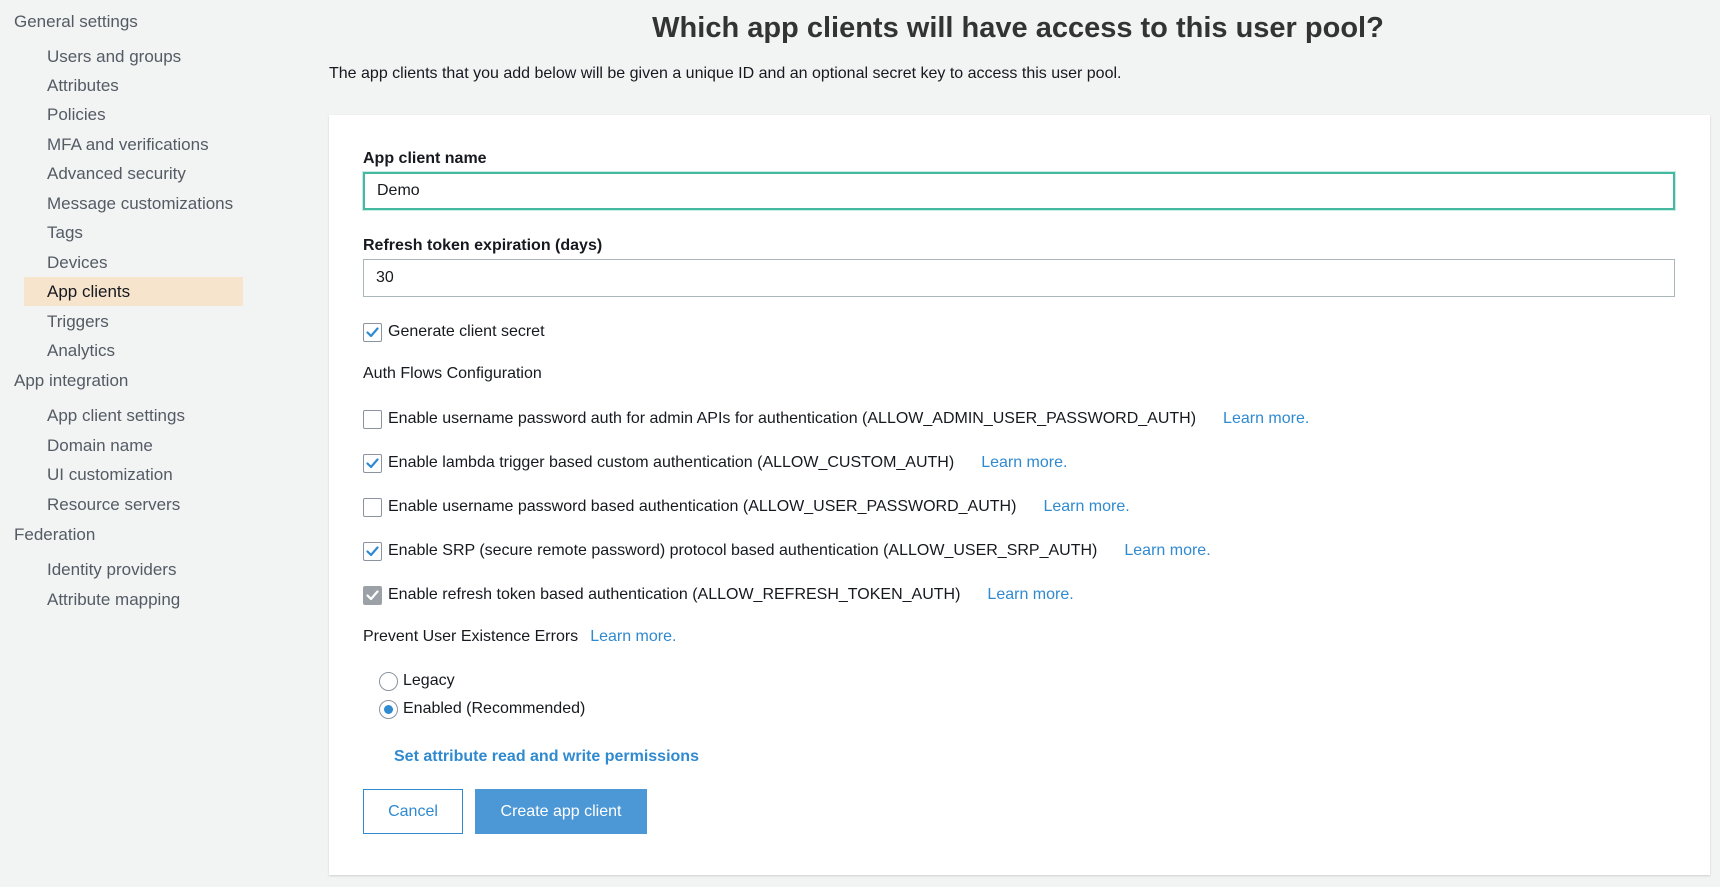  I want to click on sidebar-group-app-integration: App integration, so click(71, 381).